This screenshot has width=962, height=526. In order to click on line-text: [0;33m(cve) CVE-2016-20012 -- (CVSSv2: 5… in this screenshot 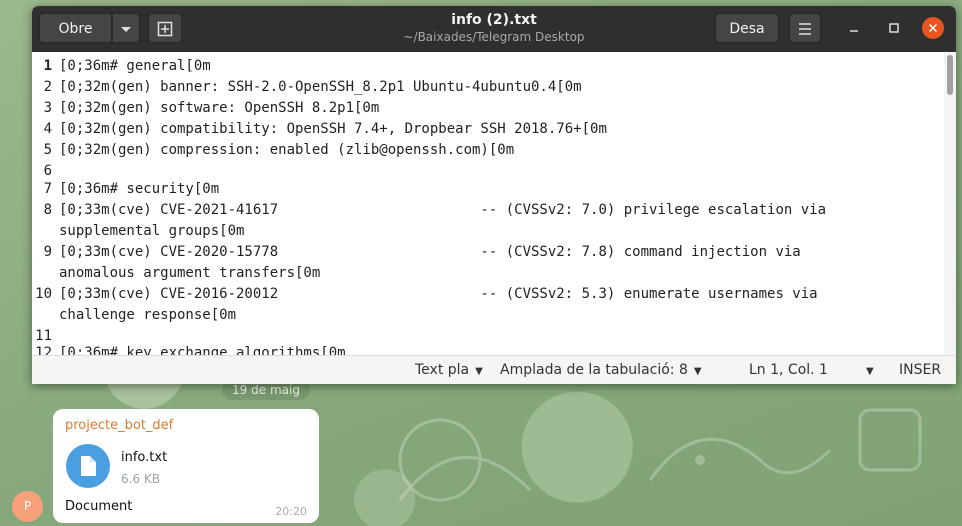, I will do `click(438, 294)`.